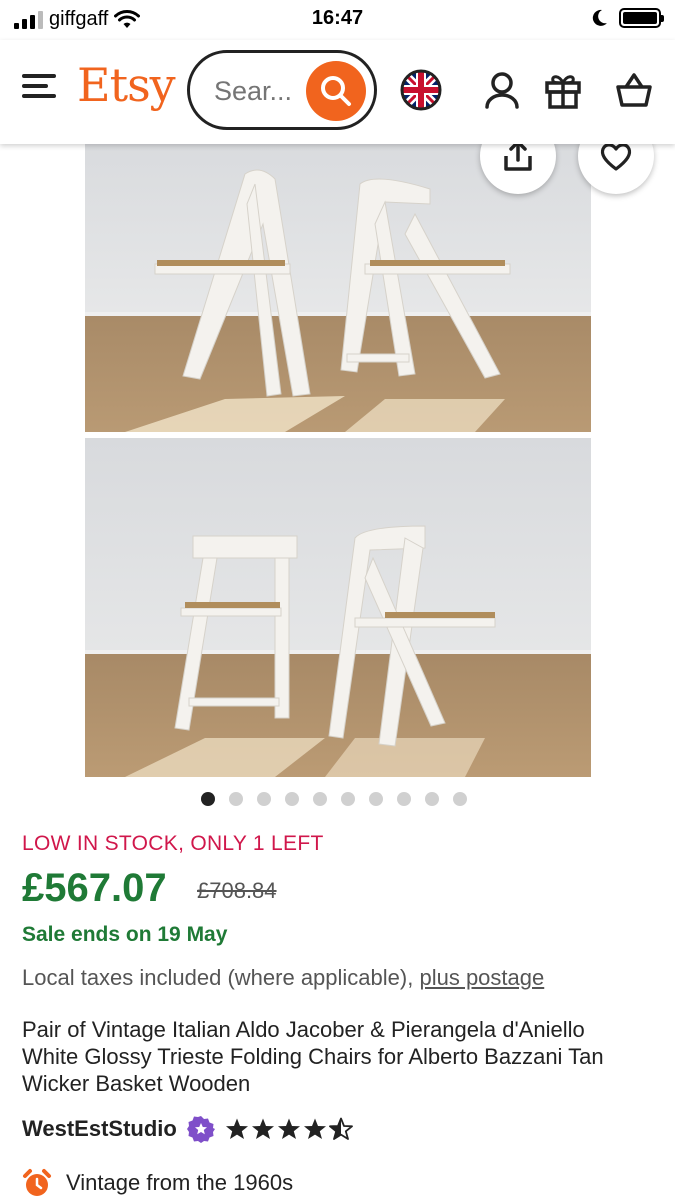 This screenshot has height=1200, width=675. I want to click on vintage-info: Vintage from the 1960s, so click(157, 1183).